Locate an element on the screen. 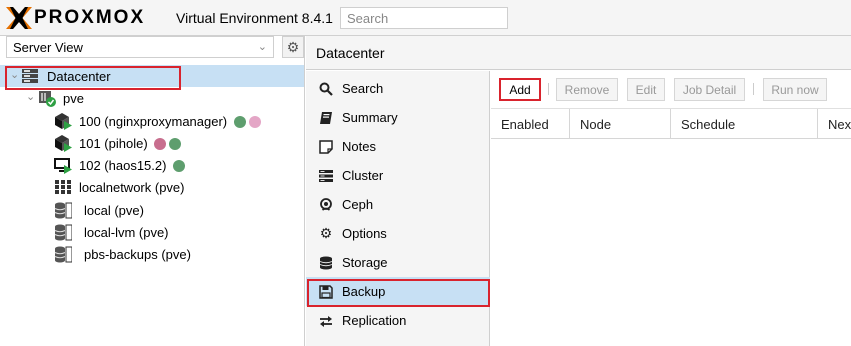 The height and width of the screenshot is (346, 851). proxmox-logo: PROXMOX is located at coordinates (75, 18).